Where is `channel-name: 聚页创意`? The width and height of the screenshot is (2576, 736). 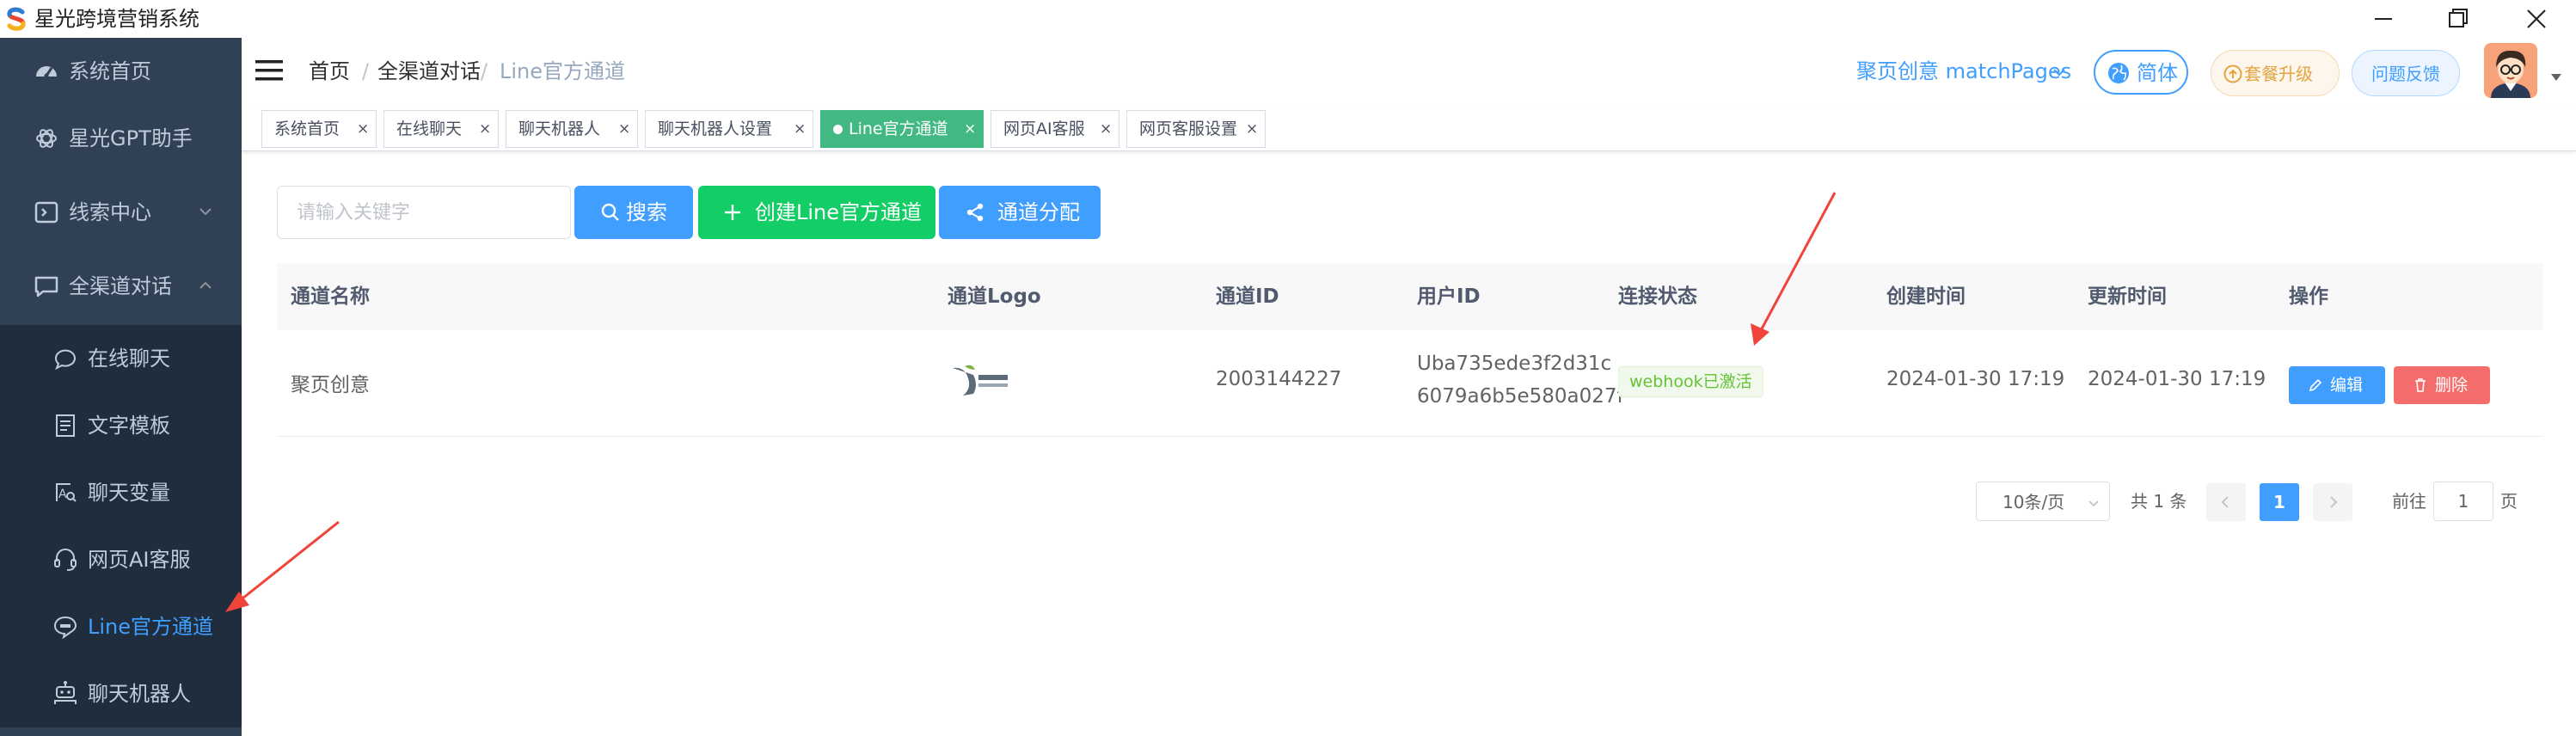
channel-name: 聚页创意 is located at coordinates (331, 385).